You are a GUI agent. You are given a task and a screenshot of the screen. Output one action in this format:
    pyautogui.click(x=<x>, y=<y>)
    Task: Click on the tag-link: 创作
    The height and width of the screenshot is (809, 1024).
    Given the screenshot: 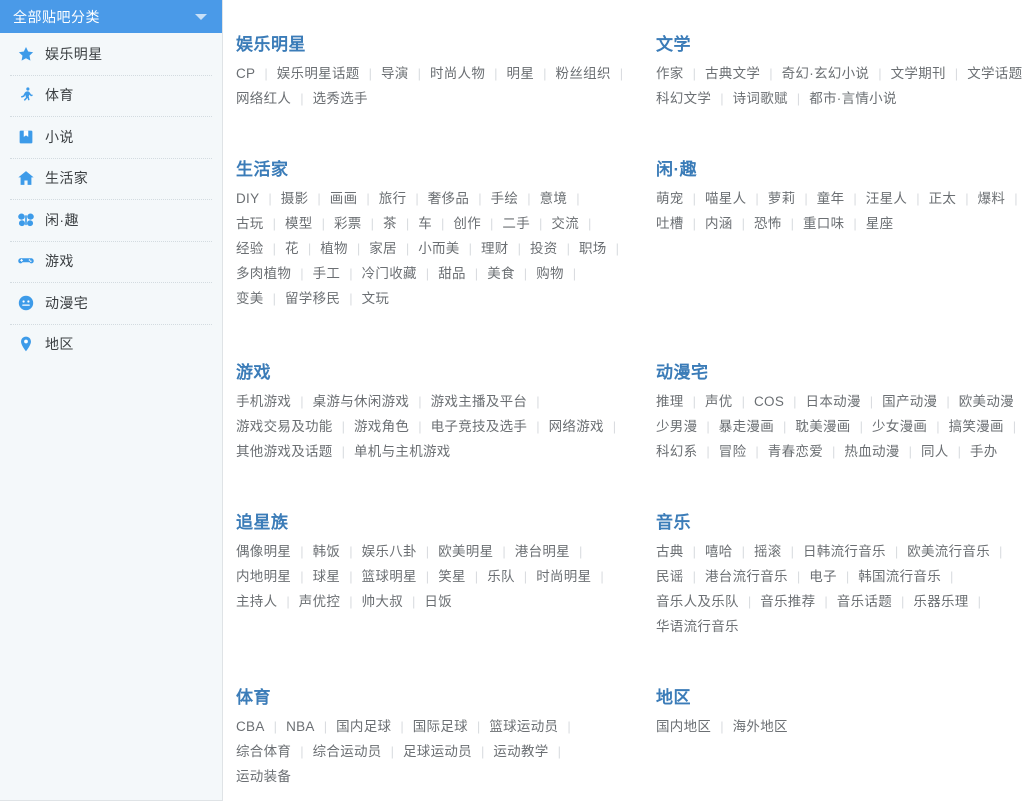 What is the action you would take?
    pyautogui.click(x=467, y=223)
    